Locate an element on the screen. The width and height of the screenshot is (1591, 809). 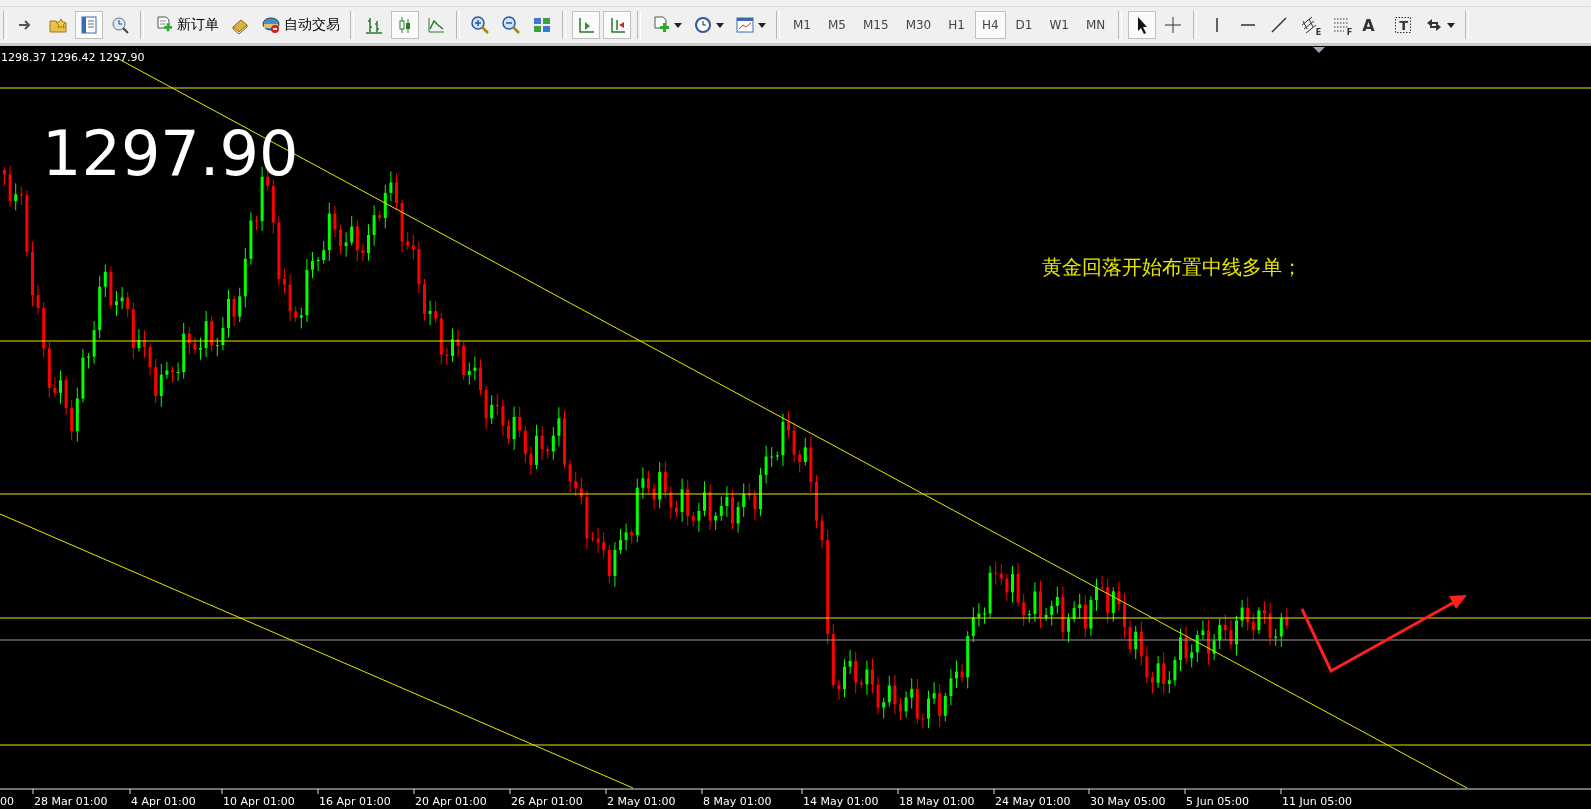
trend-line-icon is located at coordinates (1279, 25).